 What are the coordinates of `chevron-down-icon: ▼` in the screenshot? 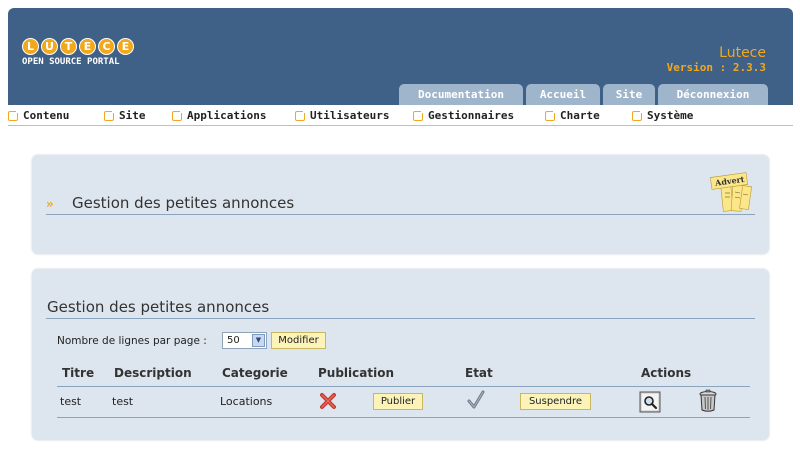 It's located at (258, 340).